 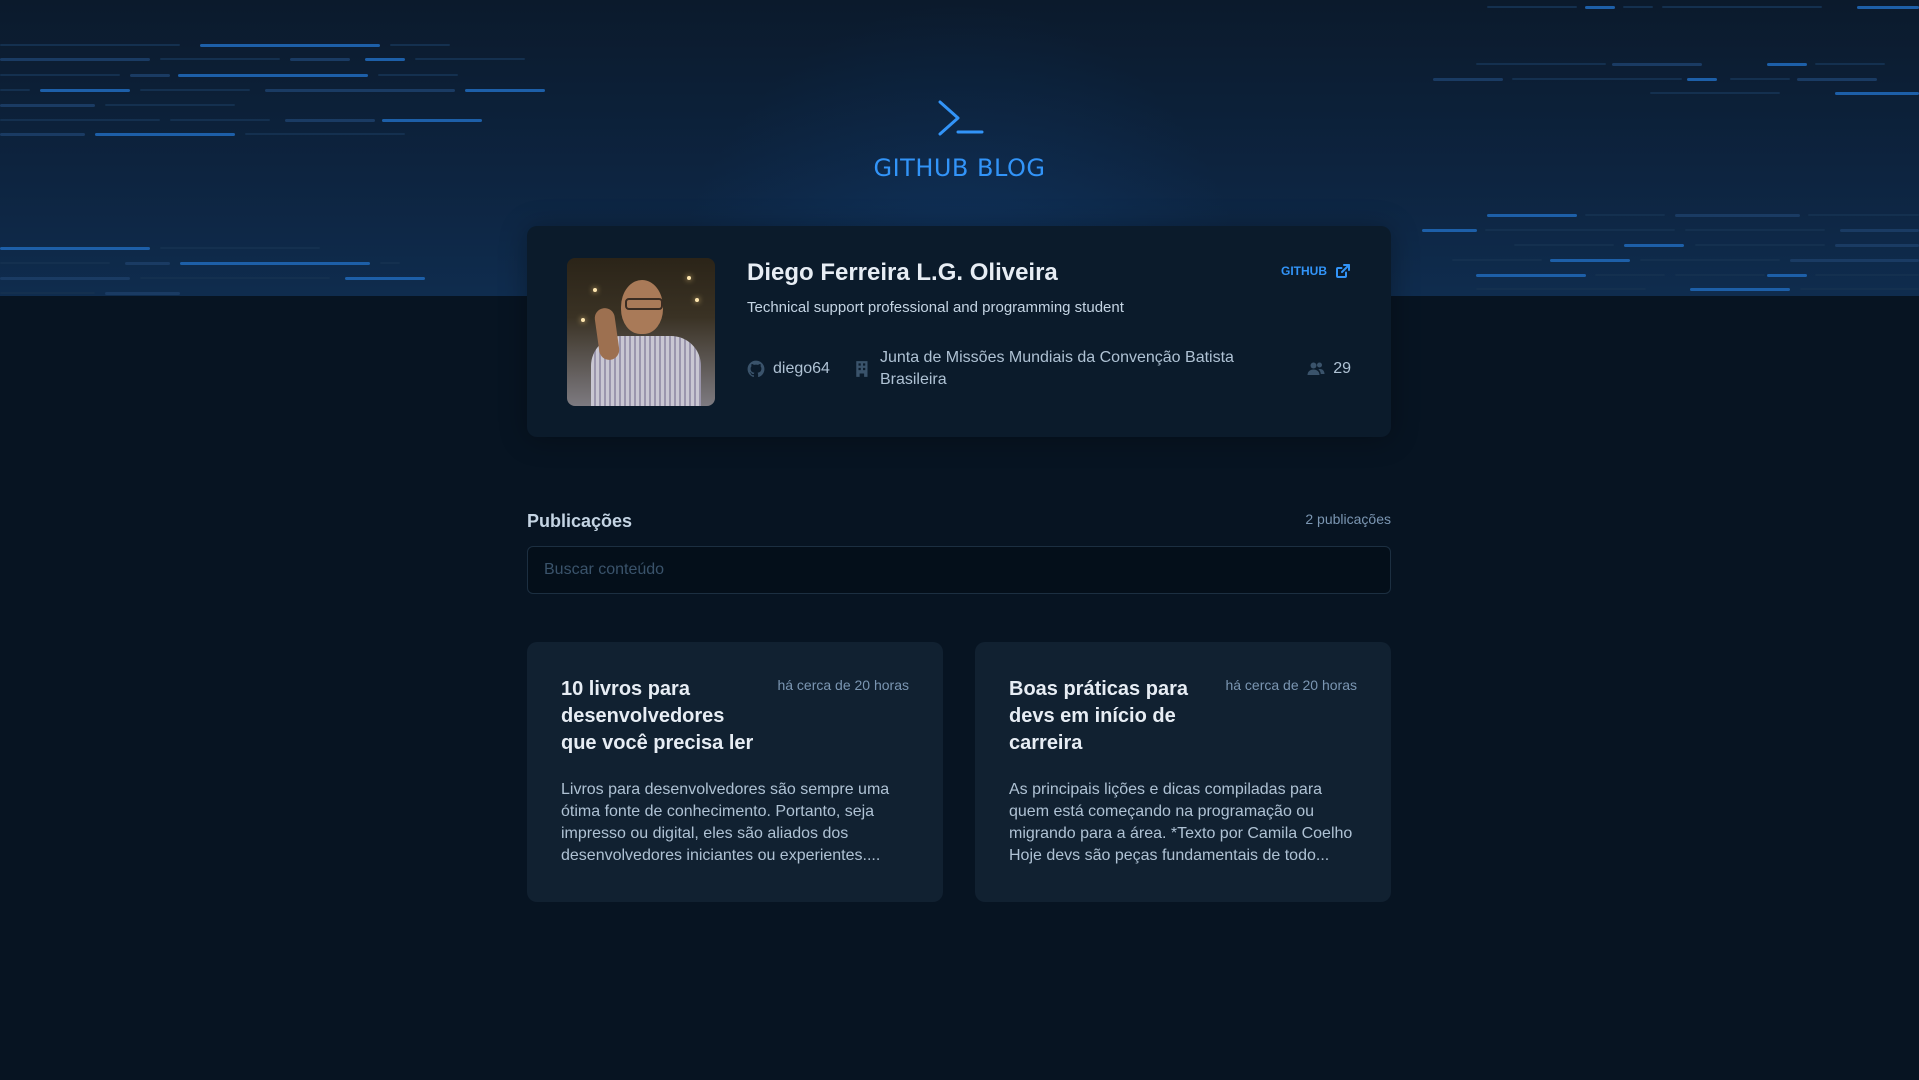 What do you see at coordinates (1304, 271) in the screenshot?
I see `github-link-label: GITHUB` at bounding box center [1304, 271].